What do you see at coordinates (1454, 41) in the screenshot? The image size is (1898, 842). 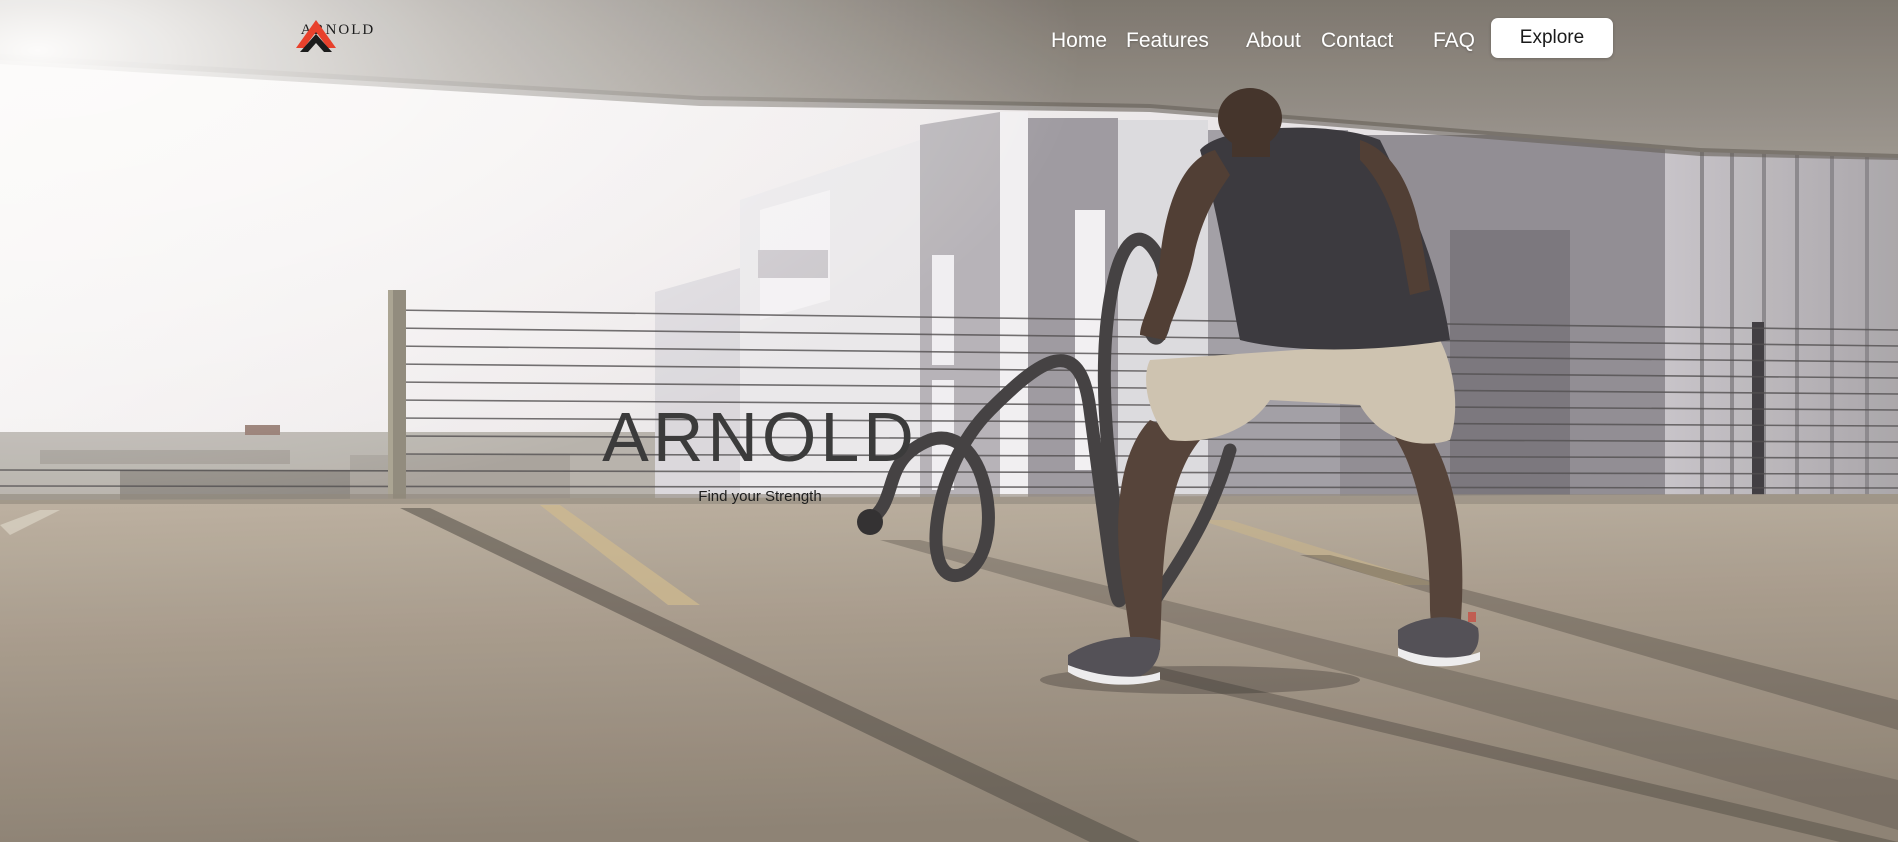 I see `nav-link-faq: FAQ` at bounding box center [1454, 41].